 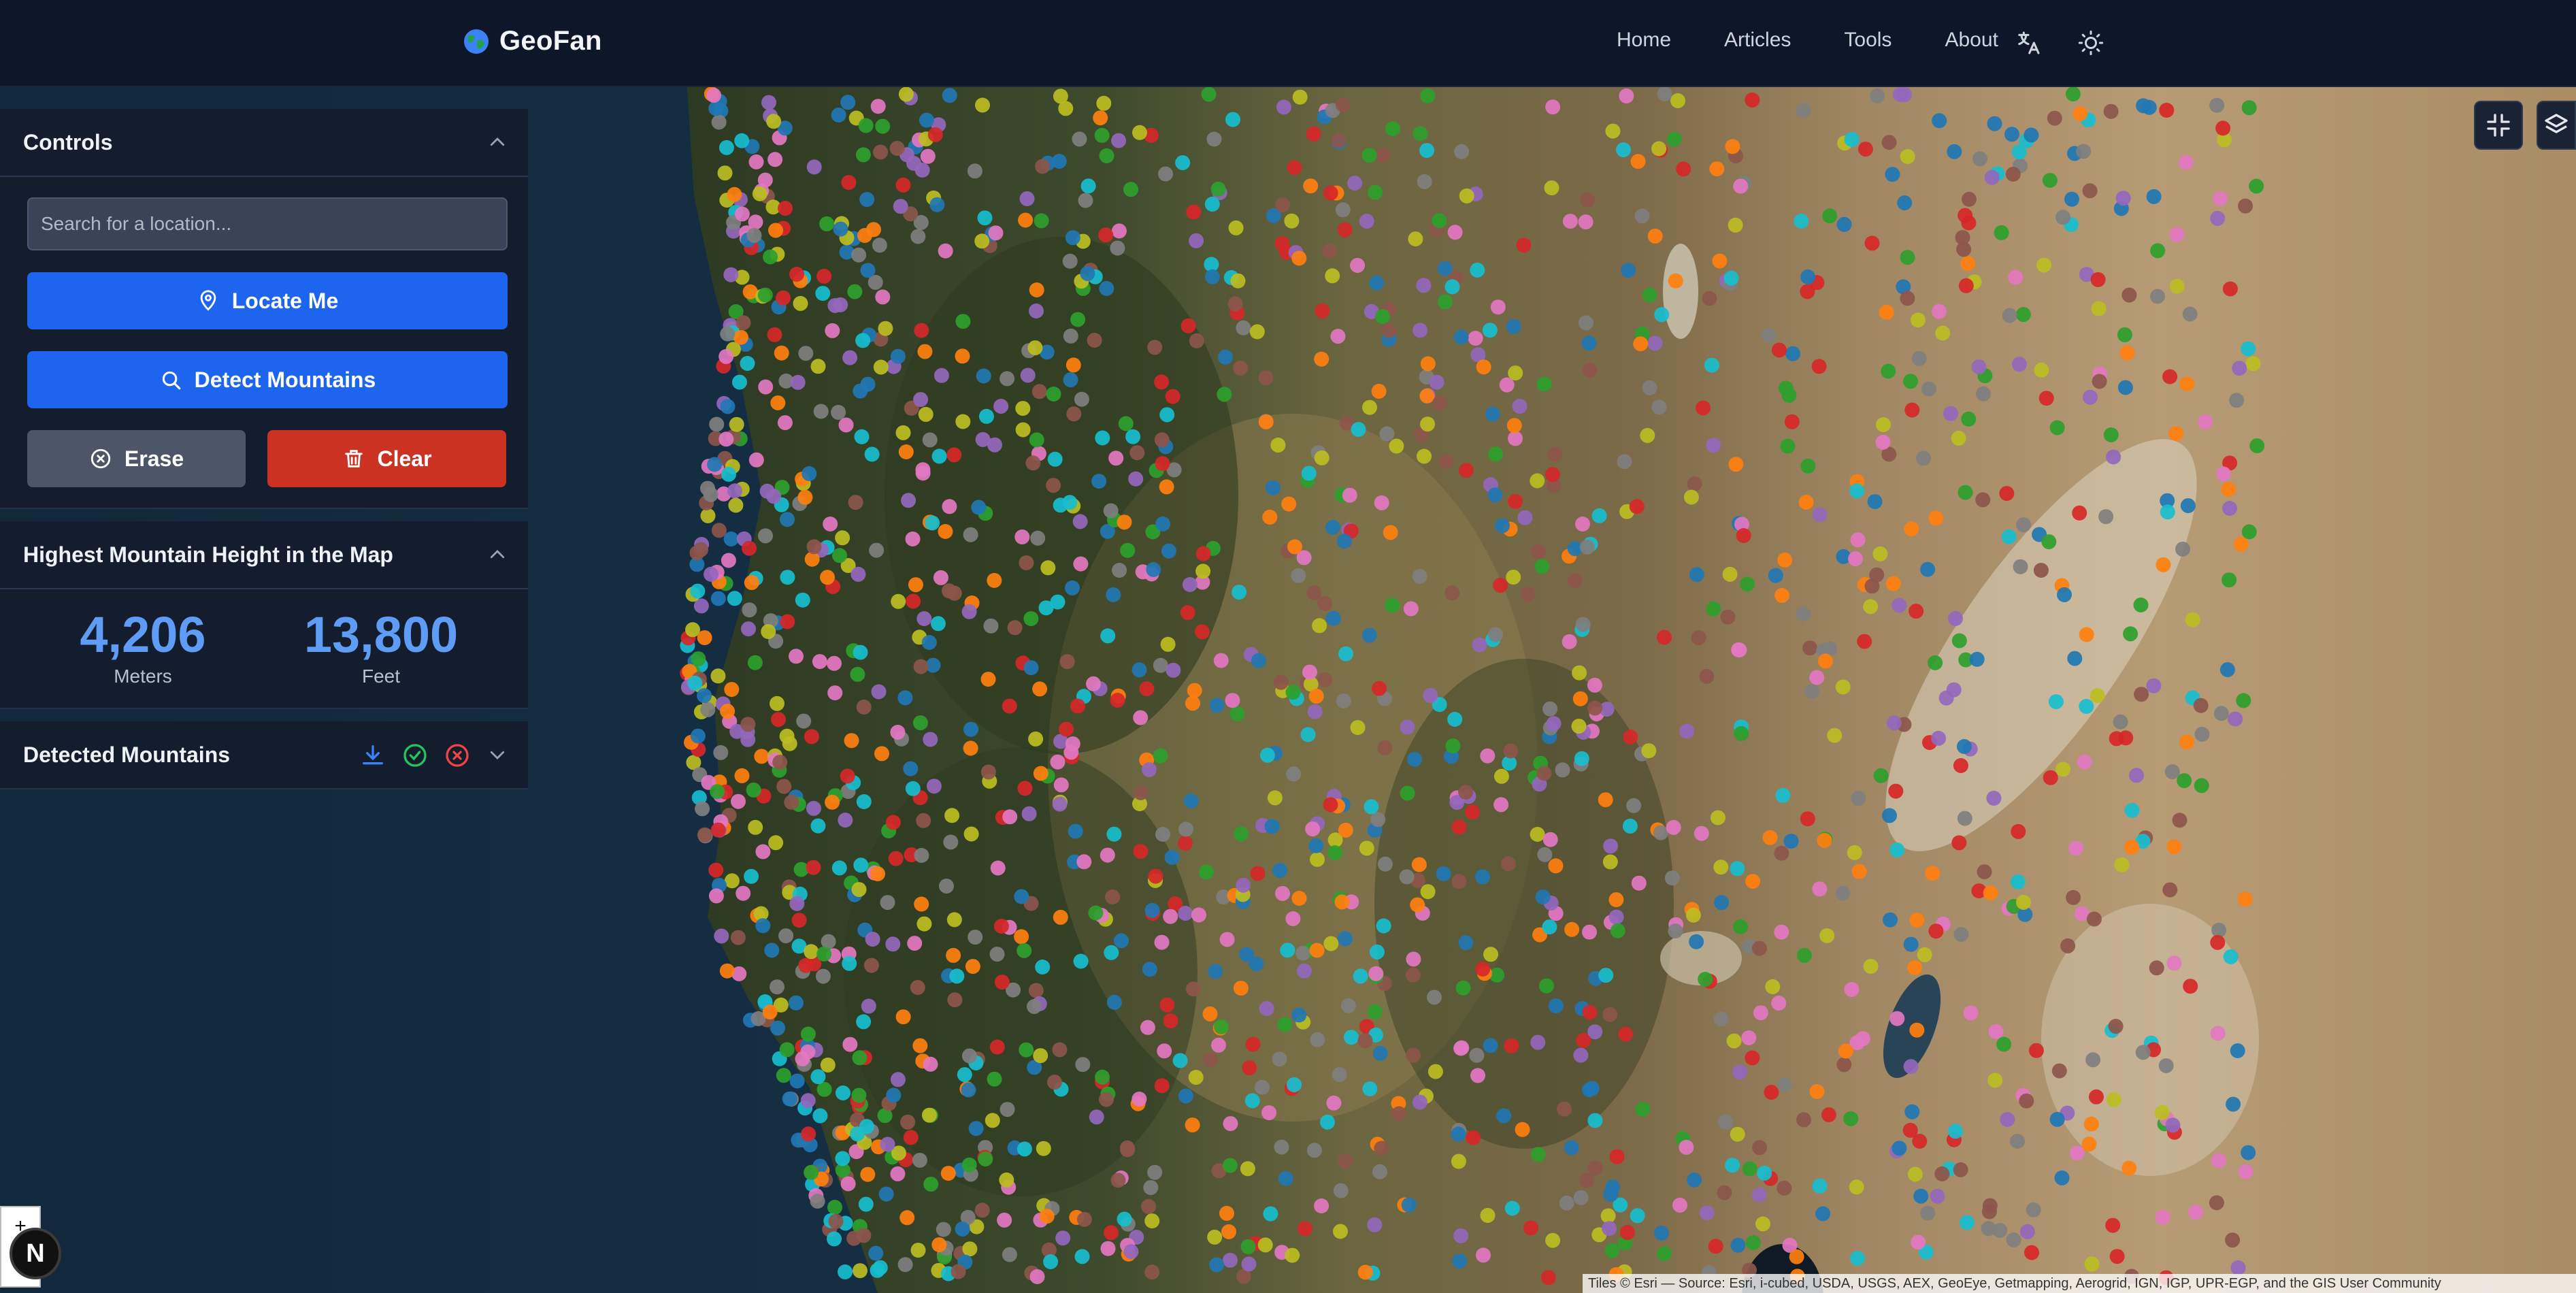 What do you see at coordinates (2556, 125) in the screenshot?
I see `layers-icon` at bounding box center [2556, 125].